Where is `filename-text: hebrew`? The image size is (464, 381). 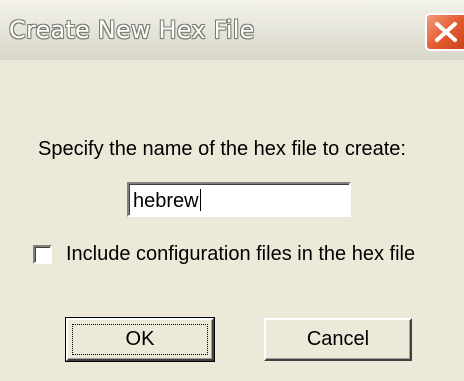
filename-text: hebrew is located at coordinates (166, 201).